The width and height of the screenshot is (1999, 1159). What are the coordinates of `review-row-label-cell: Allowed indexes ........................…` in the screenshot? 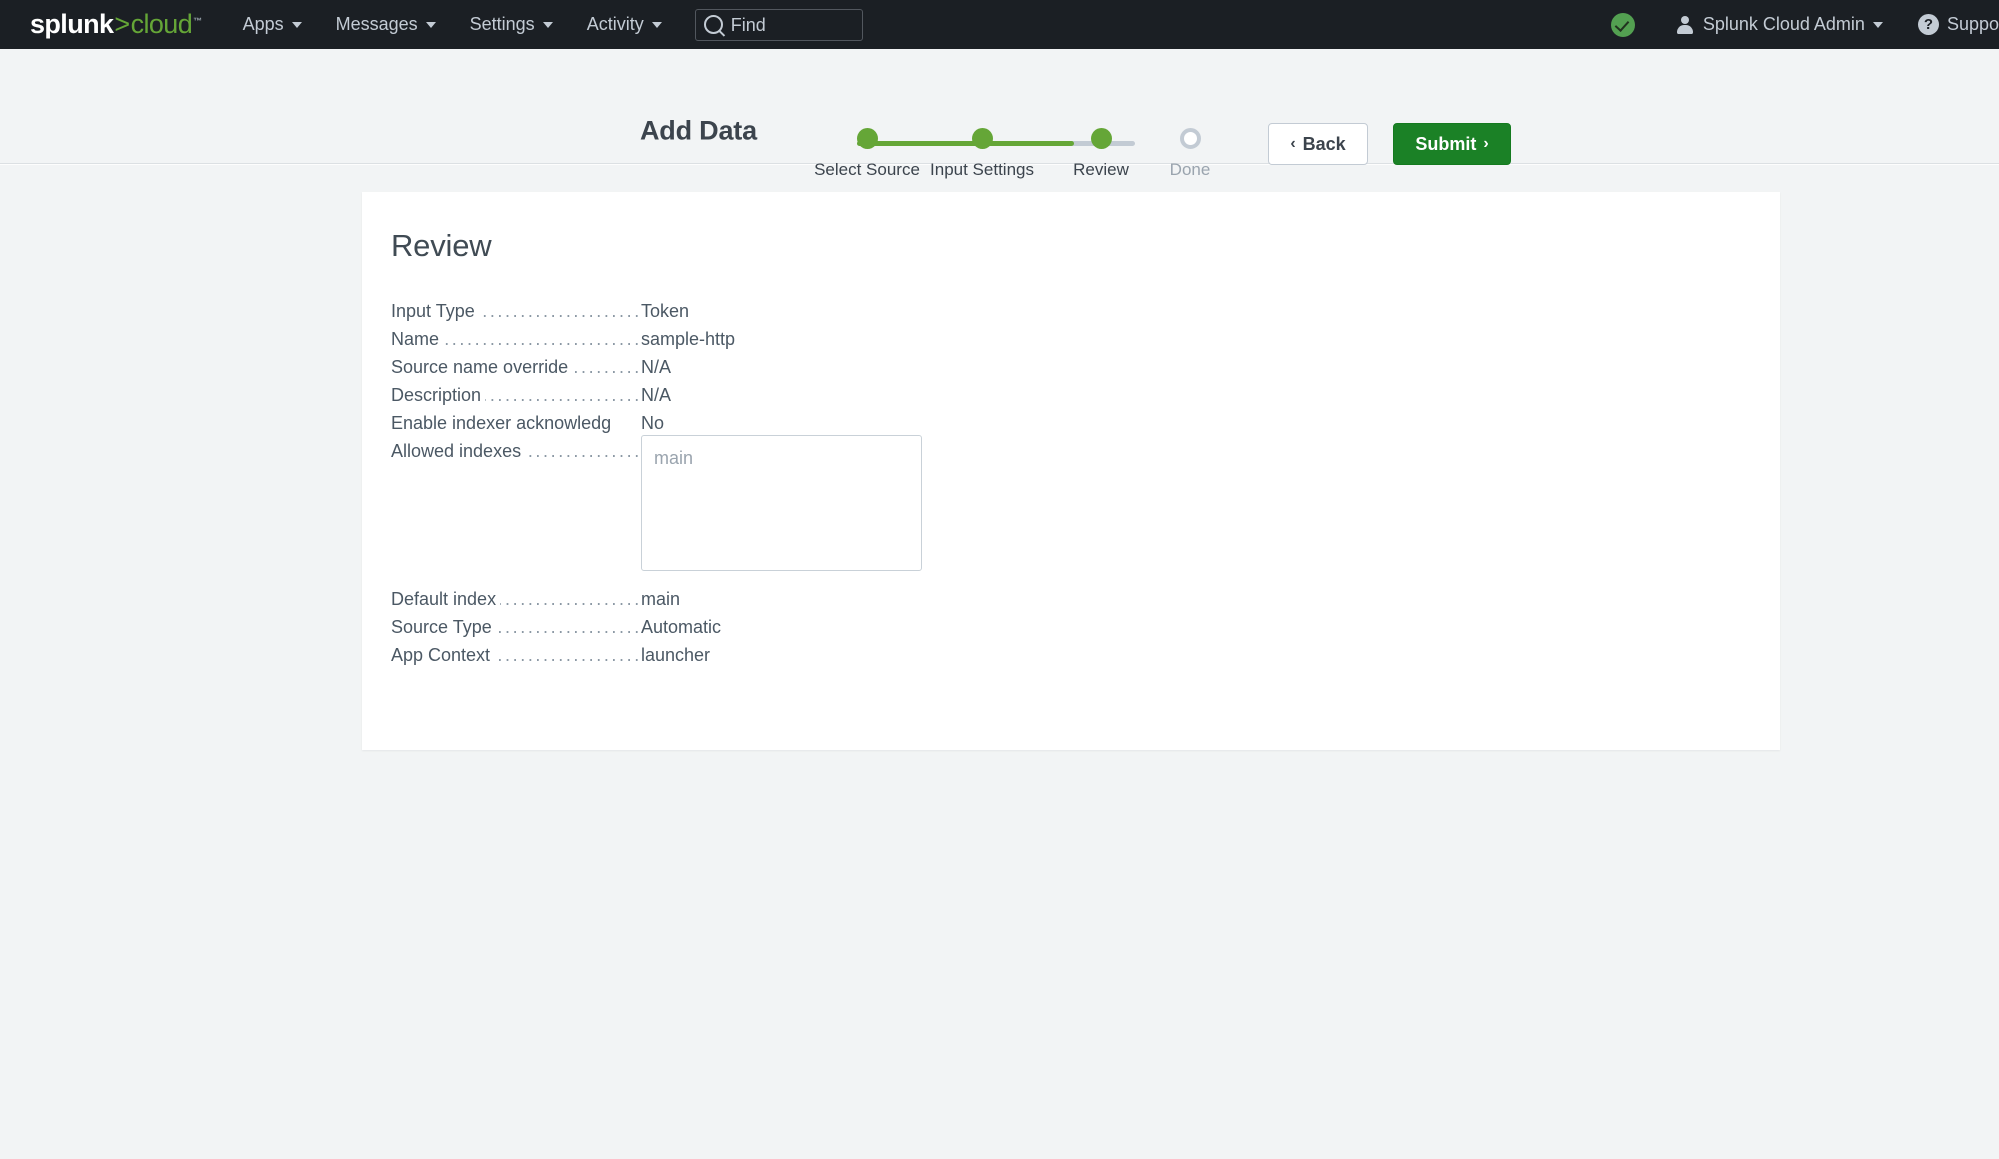 It's located at (515, 451).